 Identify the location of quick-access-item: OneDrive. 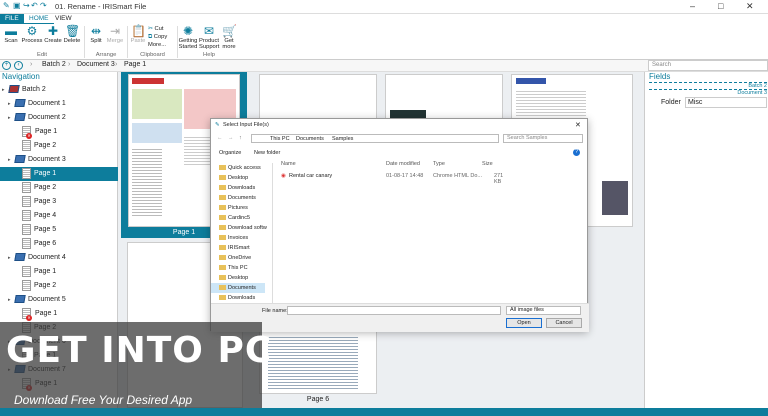
(238, 258).